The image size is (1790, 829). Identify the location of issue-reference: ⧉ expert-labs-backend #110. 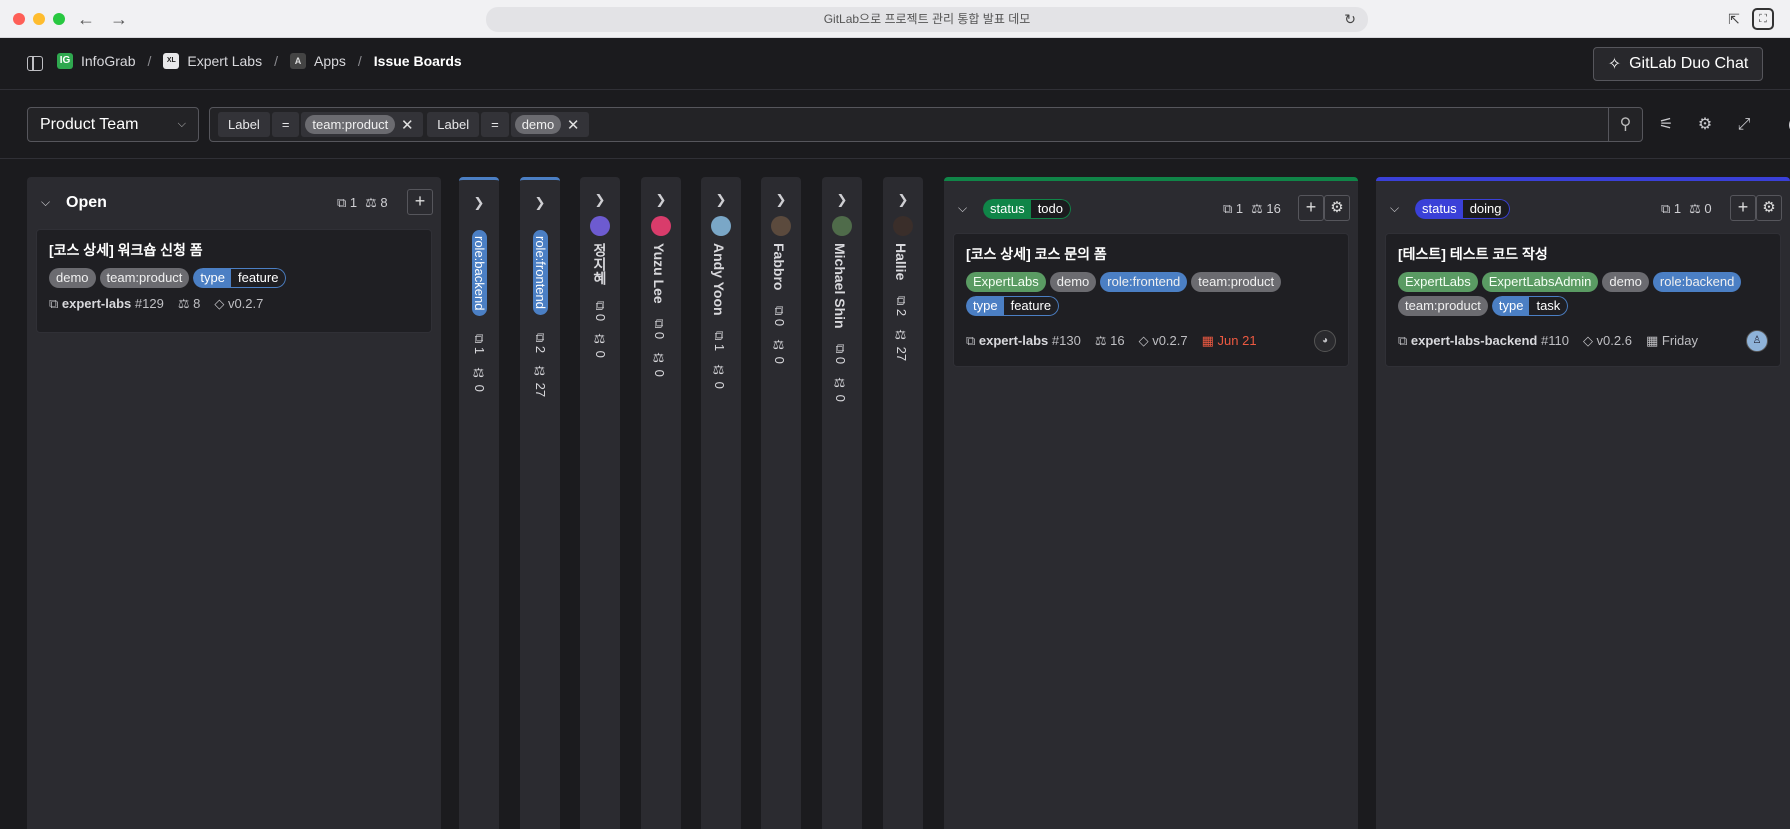
(1483, 340).